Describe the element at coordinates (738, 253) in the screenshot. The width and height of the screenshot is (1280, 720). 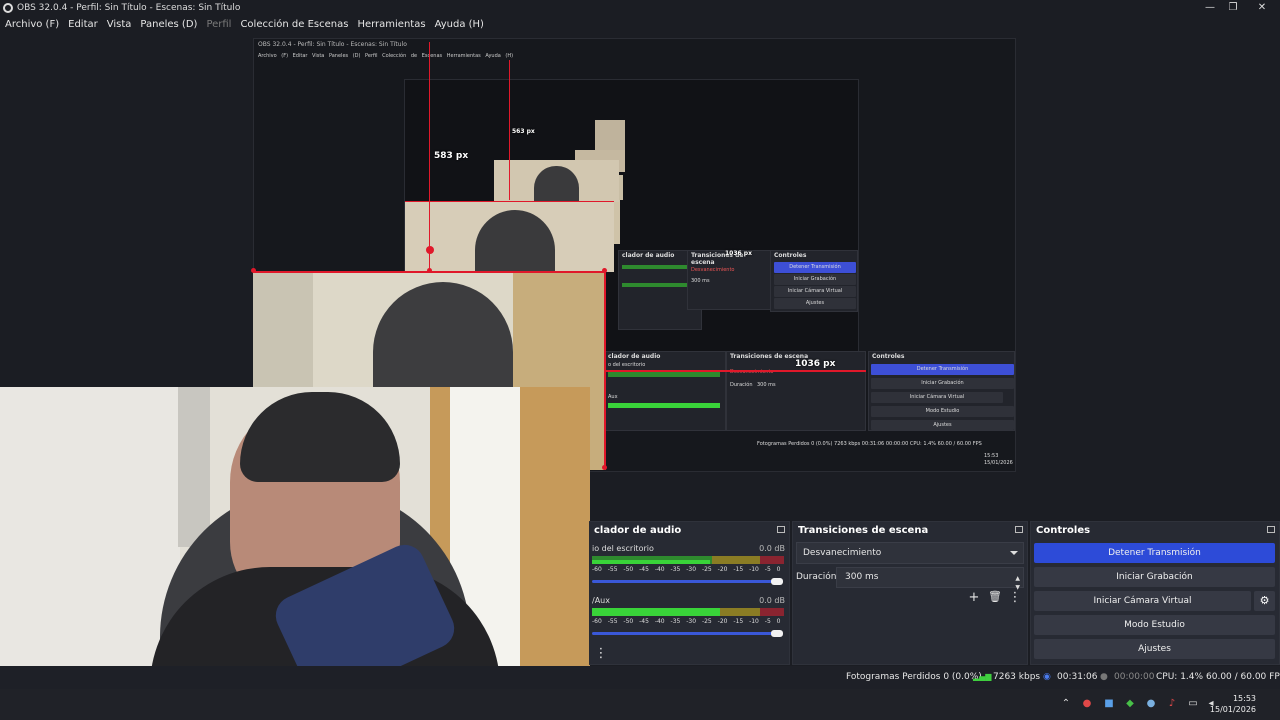
I see `nested-dimension-label: 1036 px` at that location.